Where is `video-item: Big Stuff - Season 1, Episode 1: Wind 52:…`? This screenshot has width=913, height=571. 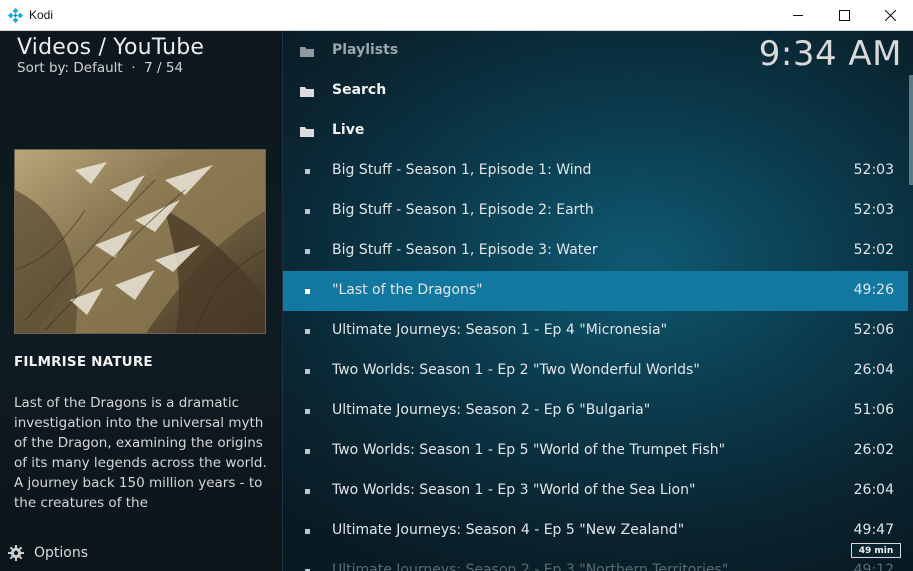
video-item: Big Stuff - Season 1, Episode 1: Wind 52:… is located at coordinates (595, 171).